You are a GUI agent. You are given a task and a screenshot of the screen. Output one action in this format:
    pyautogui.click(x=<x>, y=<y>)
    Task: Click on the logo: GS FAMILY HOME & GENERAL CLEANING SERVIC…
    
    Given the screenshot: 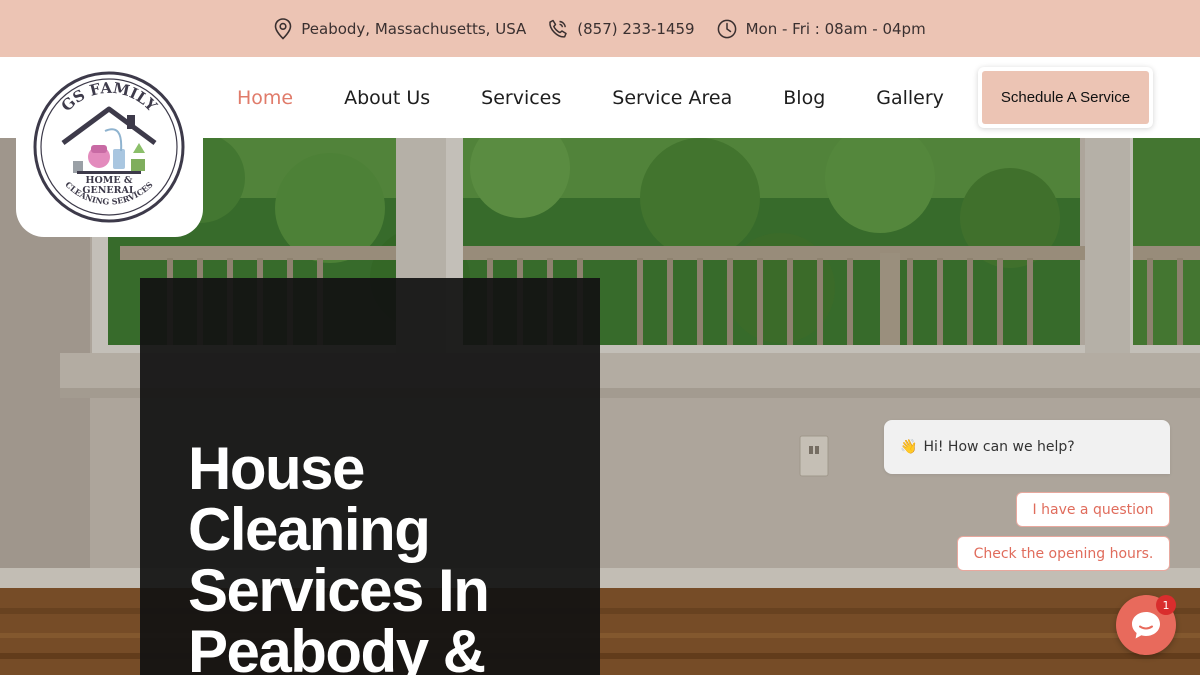 What is the action you would take?
    pyautogui.click(x=109, y=147)
    